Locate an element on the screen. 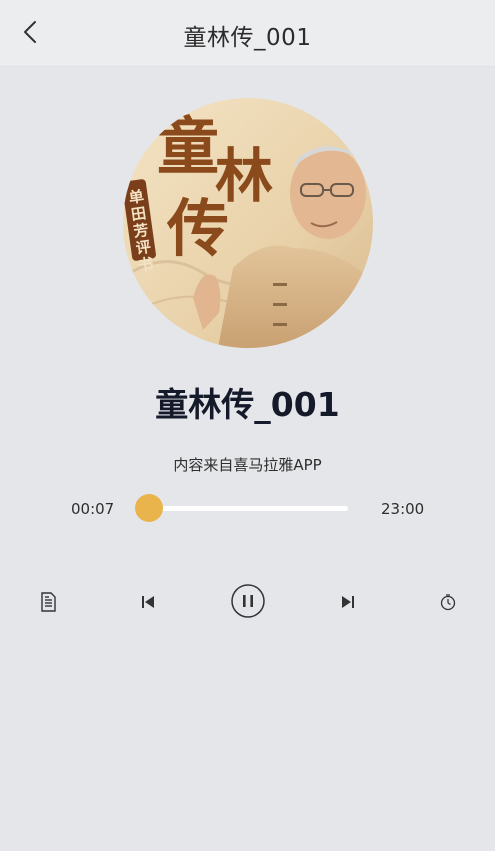 Image resolution: width=495 pixels, height=851 pixels. track-title: 童林传_001 is located at coordinates (247, 404).